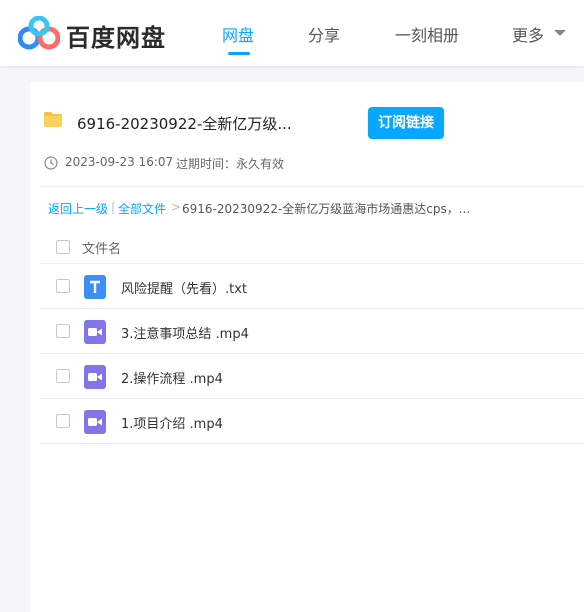  I want to click on nav-more: 更多, so click(528, 34).